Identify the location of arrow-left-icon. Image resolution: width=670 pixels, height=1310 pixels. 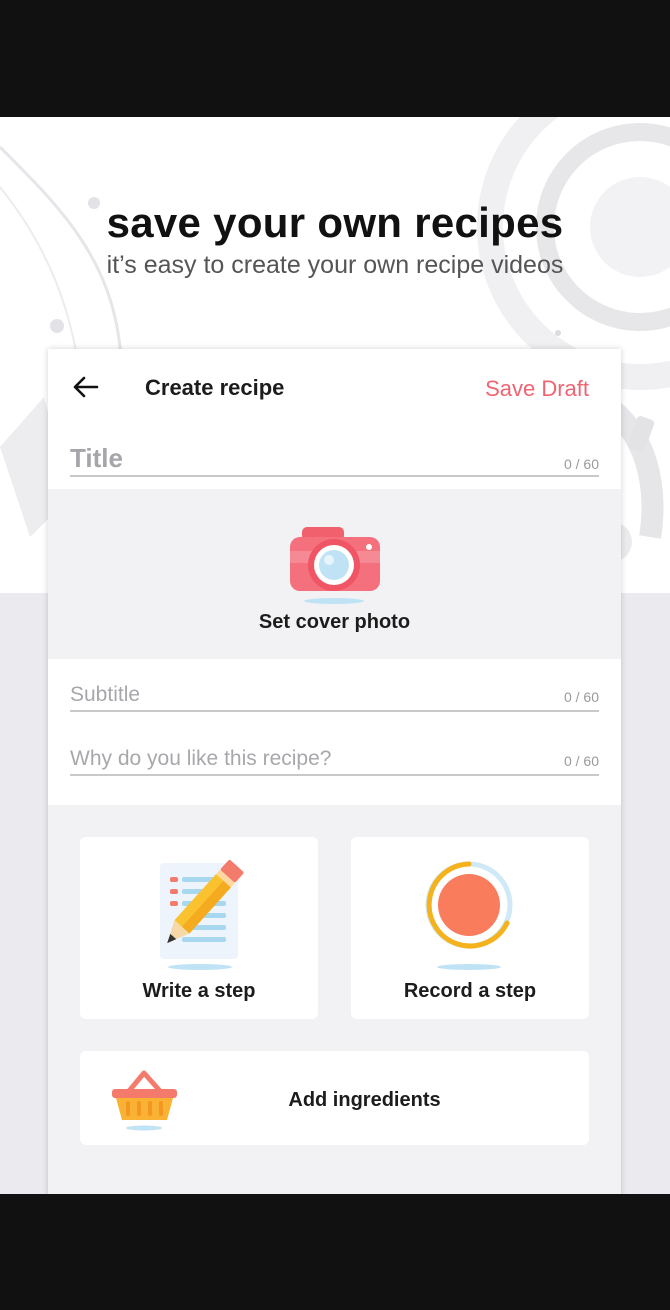
(86, 387).